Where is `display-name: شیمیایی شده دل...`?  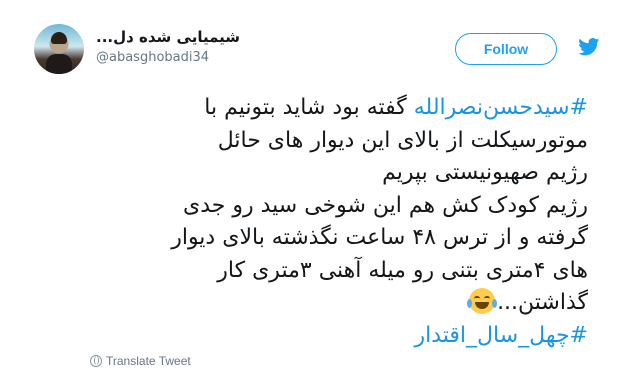
display-name: شیمیایی شده دل... is located at coordinates (266, 37).